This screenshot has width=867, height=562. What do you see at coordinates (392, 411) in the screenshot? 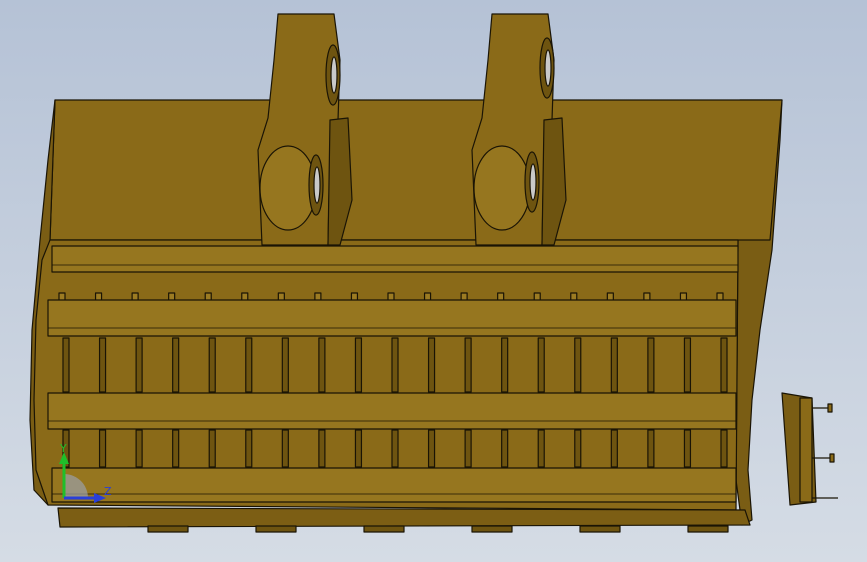
I see `bar-middle` at bounding box center [392, 411].